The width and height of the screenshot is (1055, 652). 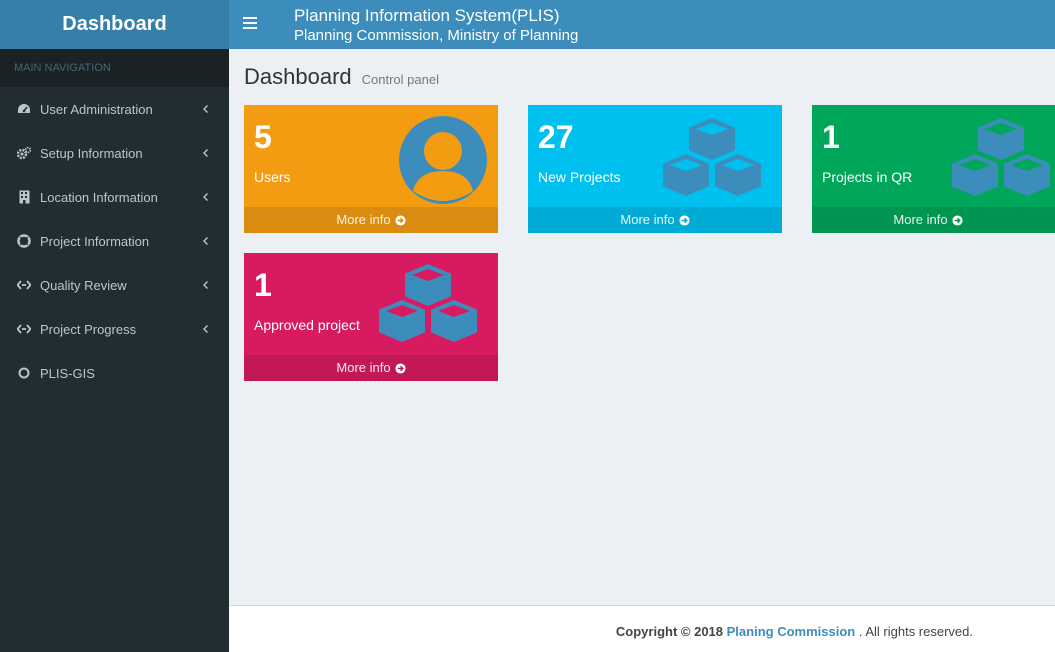 I want to click on sidebar-item-label: Location Information, so click(x=99, y=197).